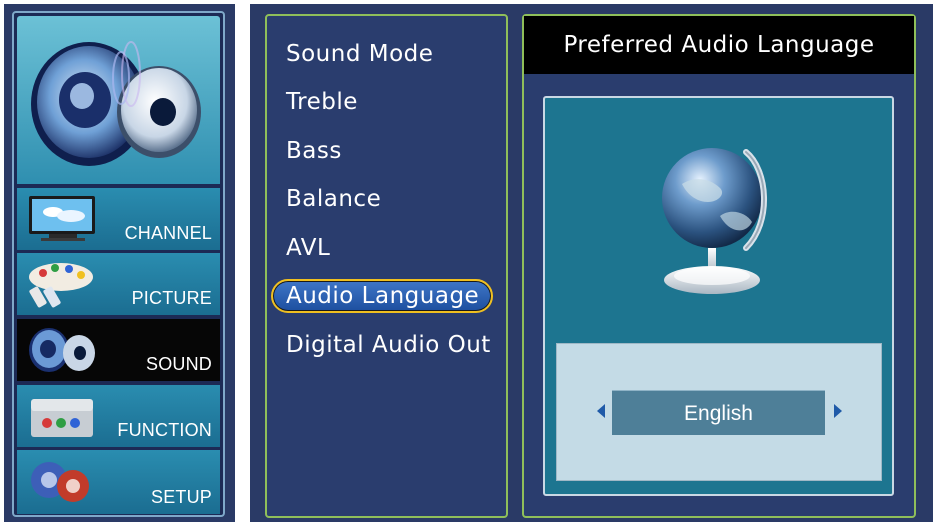 The width and height of the screenshot is (933, 526). I want to click on category-function: FUNCTION, so click(118, 416).